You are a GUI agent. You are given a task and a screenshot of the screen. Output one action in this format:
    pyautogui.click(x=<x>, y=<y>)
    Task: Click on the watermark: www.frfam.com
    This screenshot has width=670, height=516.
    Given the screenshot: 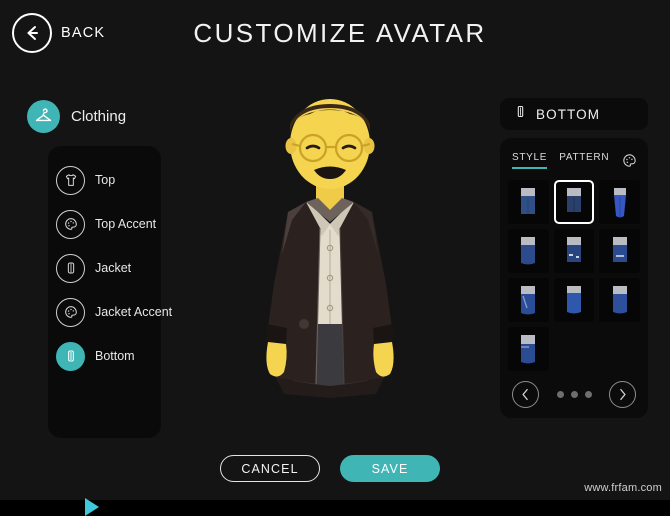 What is the action you would take?
    pyautogui.click(x=623, y=488)
    